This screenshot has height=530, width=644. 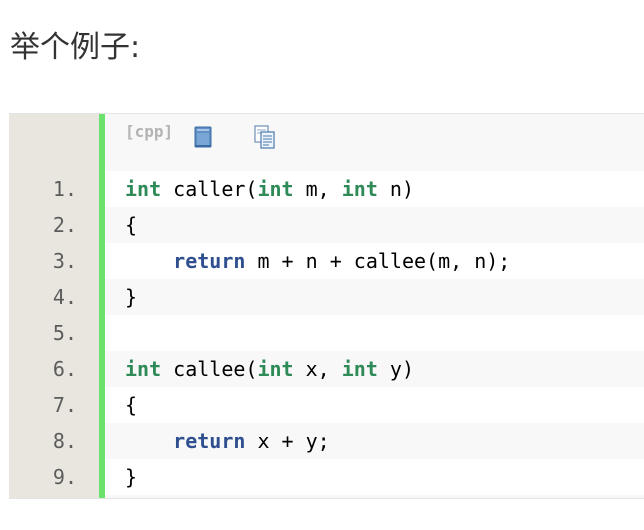 I want to click on code-token: x + y;, so click(x=287, y=441).